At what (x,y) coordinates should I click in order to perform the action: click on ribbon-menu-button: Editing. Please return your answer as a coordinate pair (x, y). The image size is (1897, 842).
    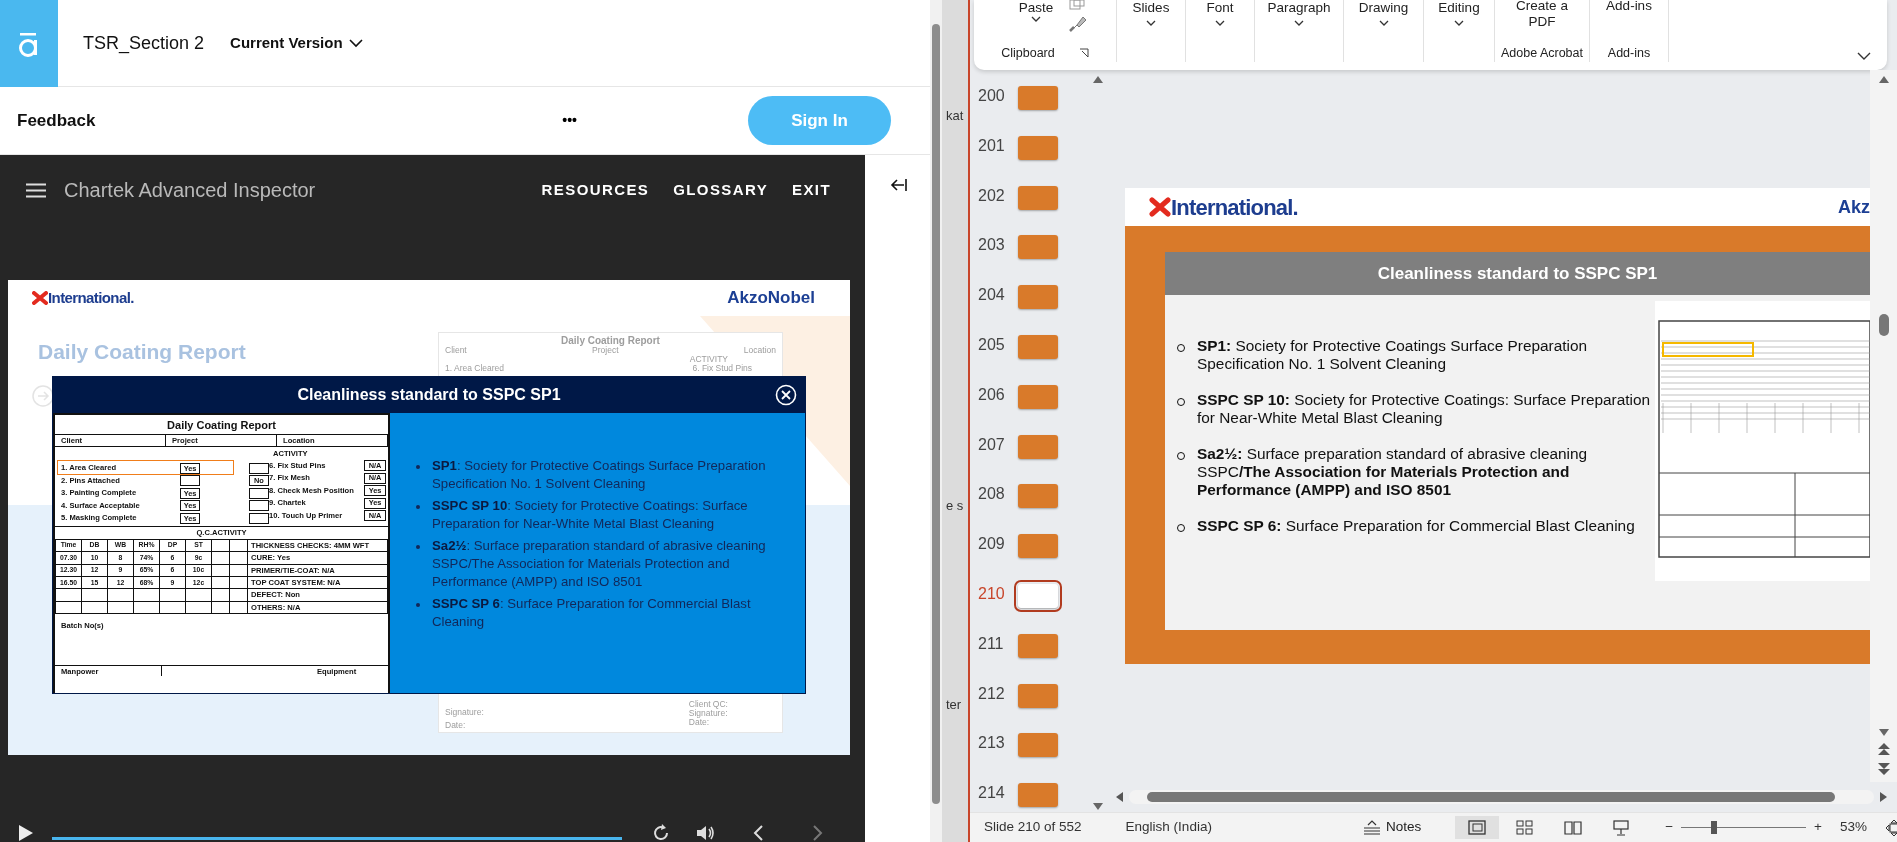
    Looking at the image, I should click on (1459, 31).